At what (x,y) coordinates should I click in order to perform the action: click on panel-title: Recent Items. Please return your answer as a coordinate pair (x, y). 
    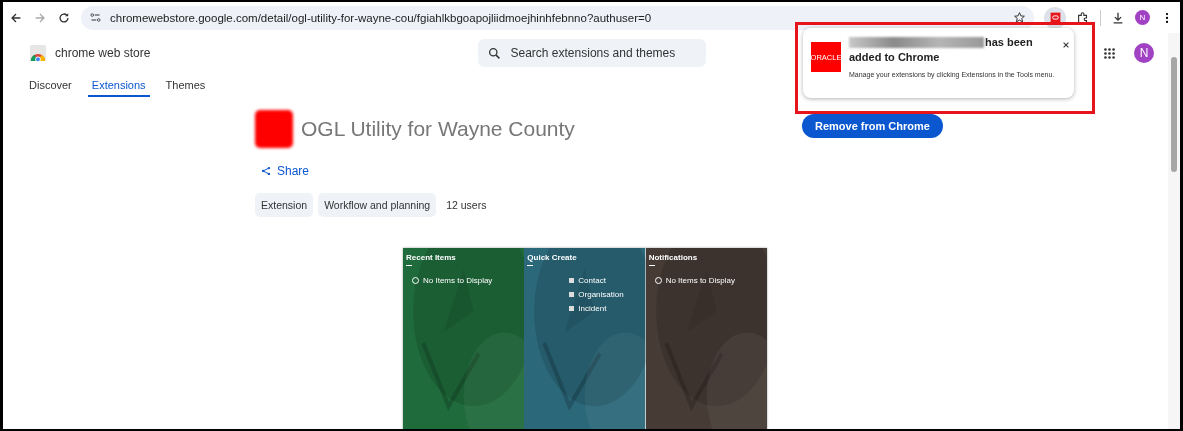
    Looking at the image, I should click on (431, 257).